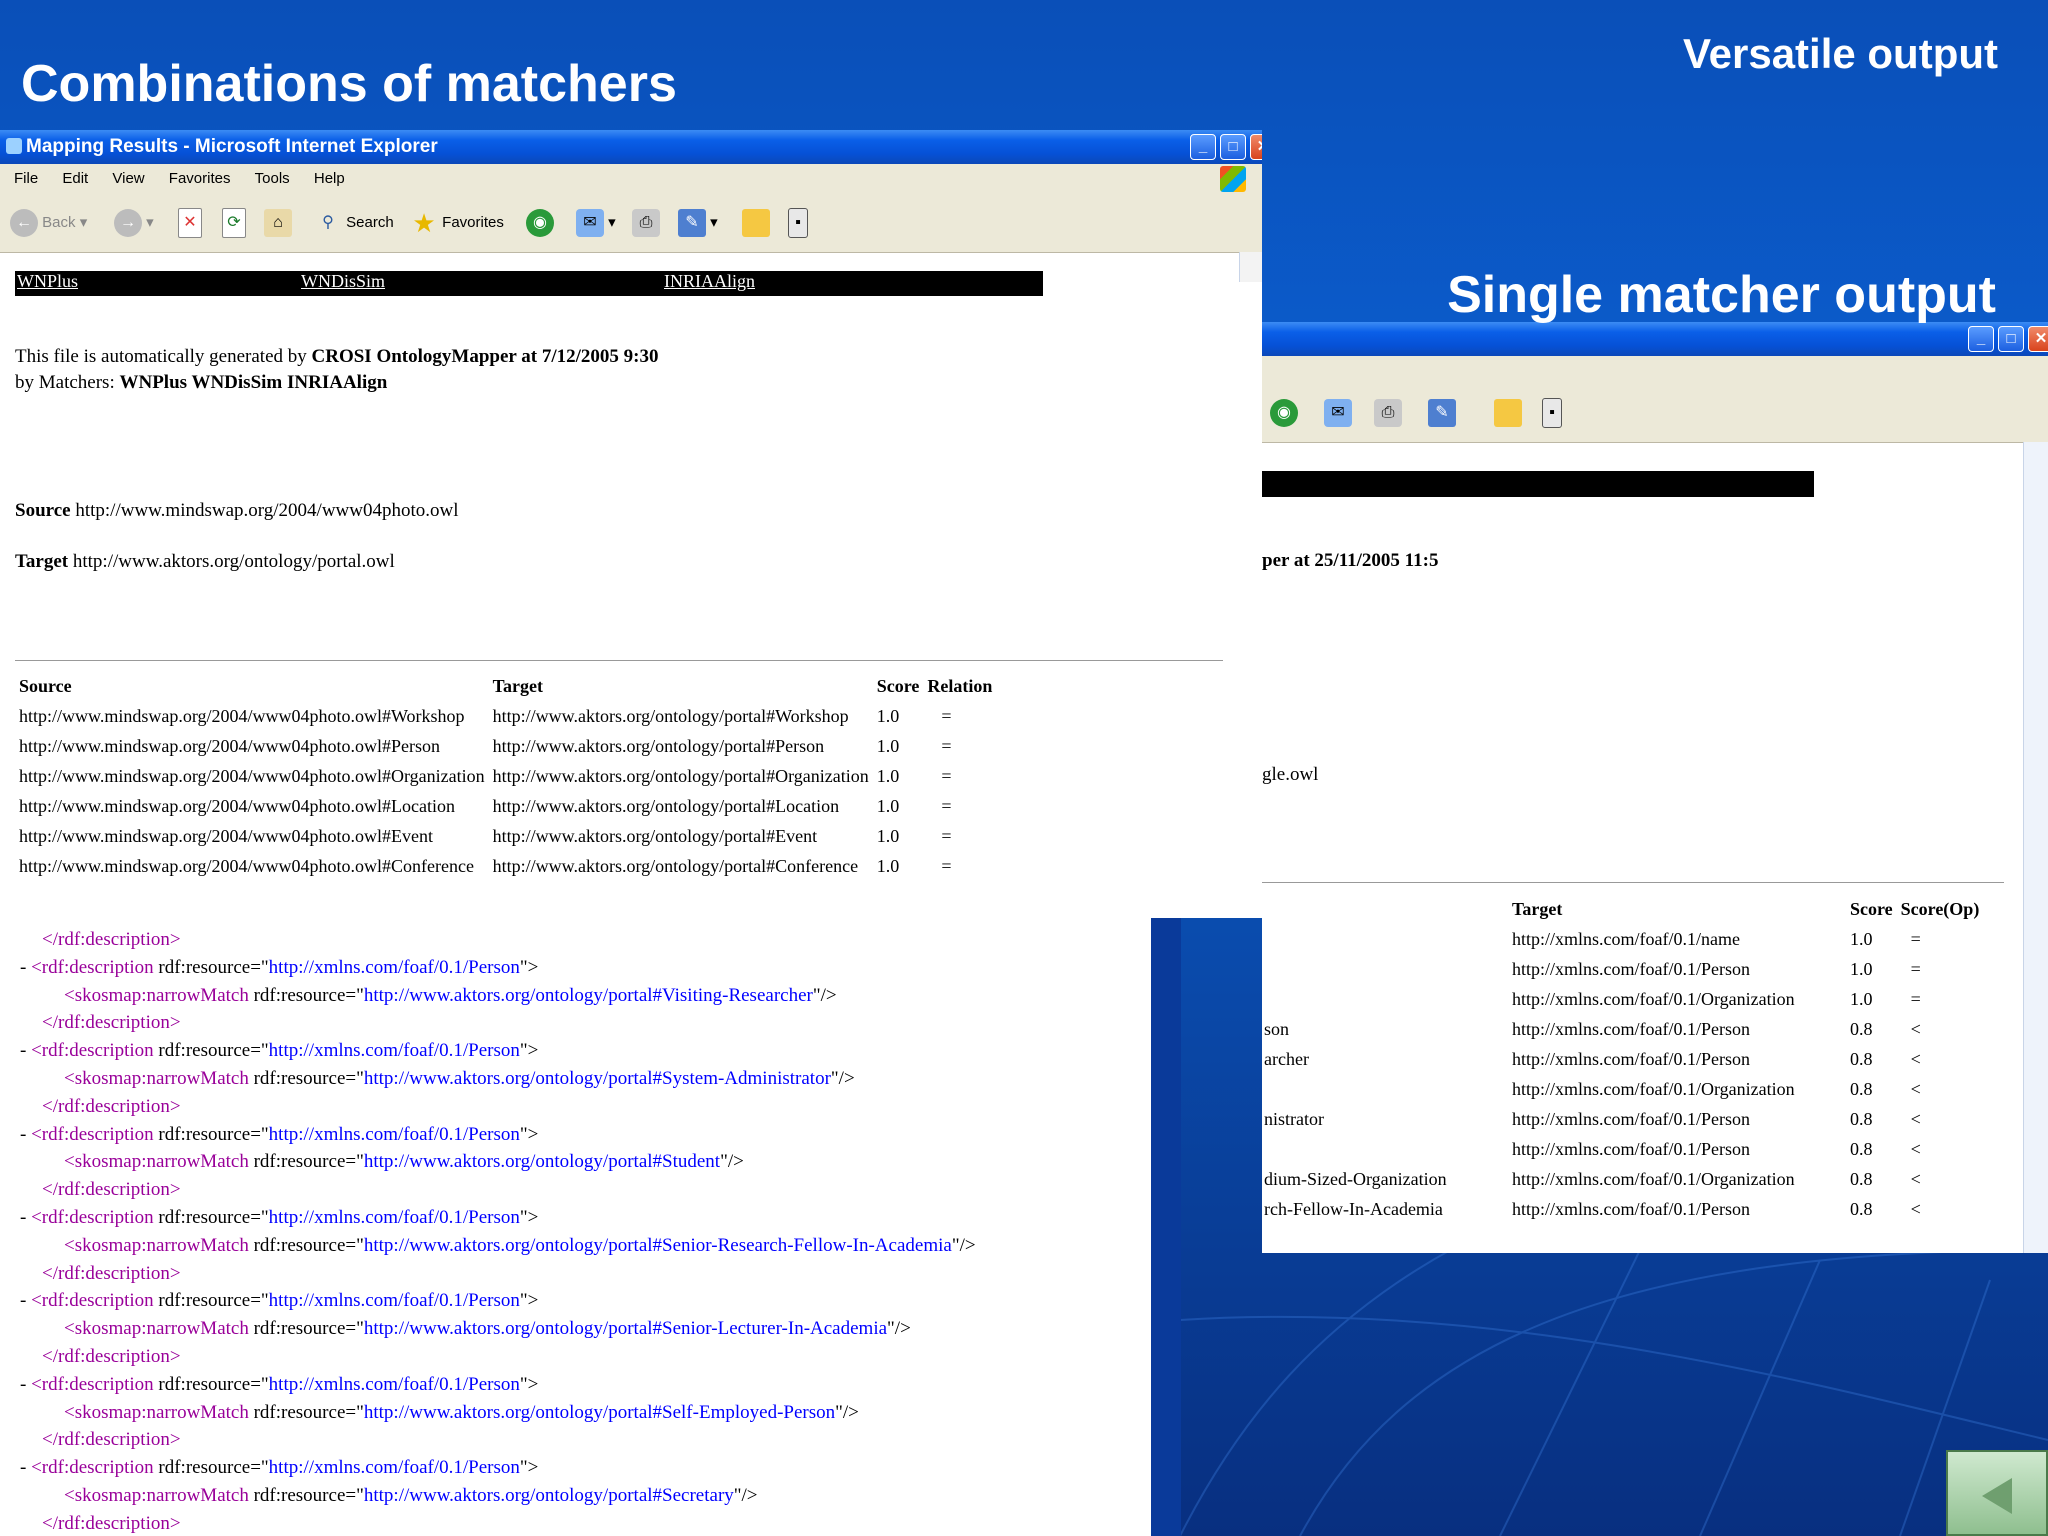  I want to click on home-icon: ⌂, so click(278, 223).